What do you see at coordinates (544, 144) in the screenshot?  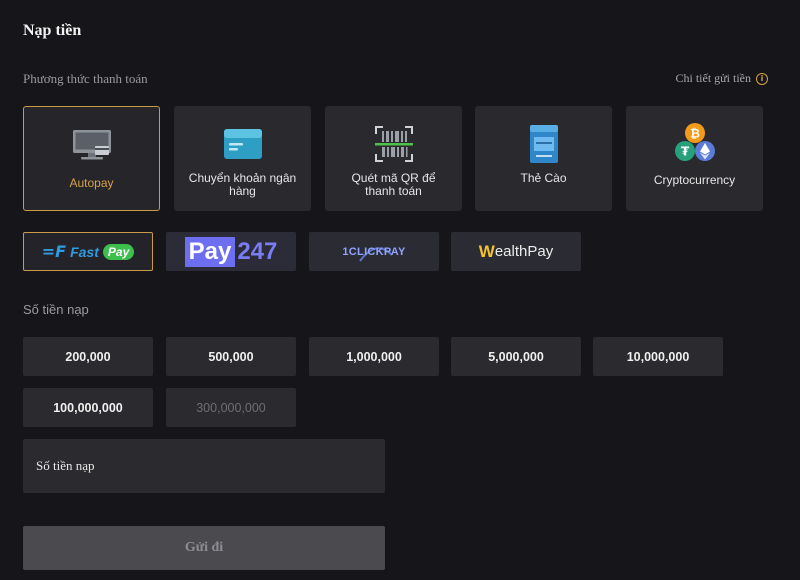 I see `scratch-card-icon` at bounding box center [544, 144].